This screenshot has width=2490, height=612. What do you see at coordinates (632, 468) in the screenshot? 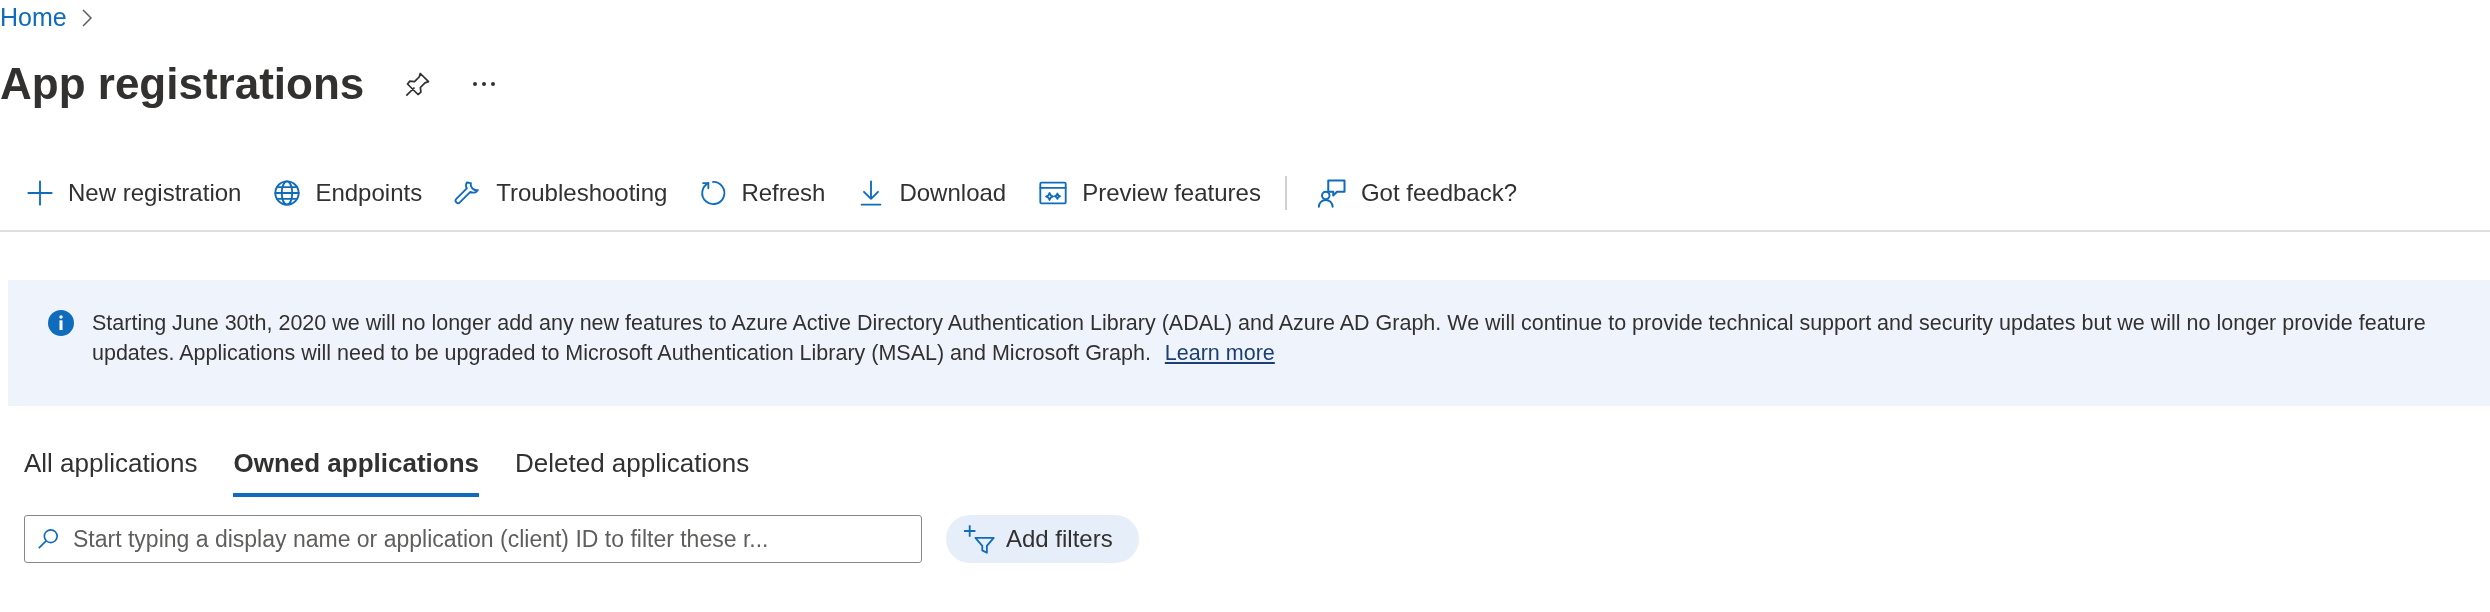
I see `tab: Deleted applications` at bounding box center [632, 468].